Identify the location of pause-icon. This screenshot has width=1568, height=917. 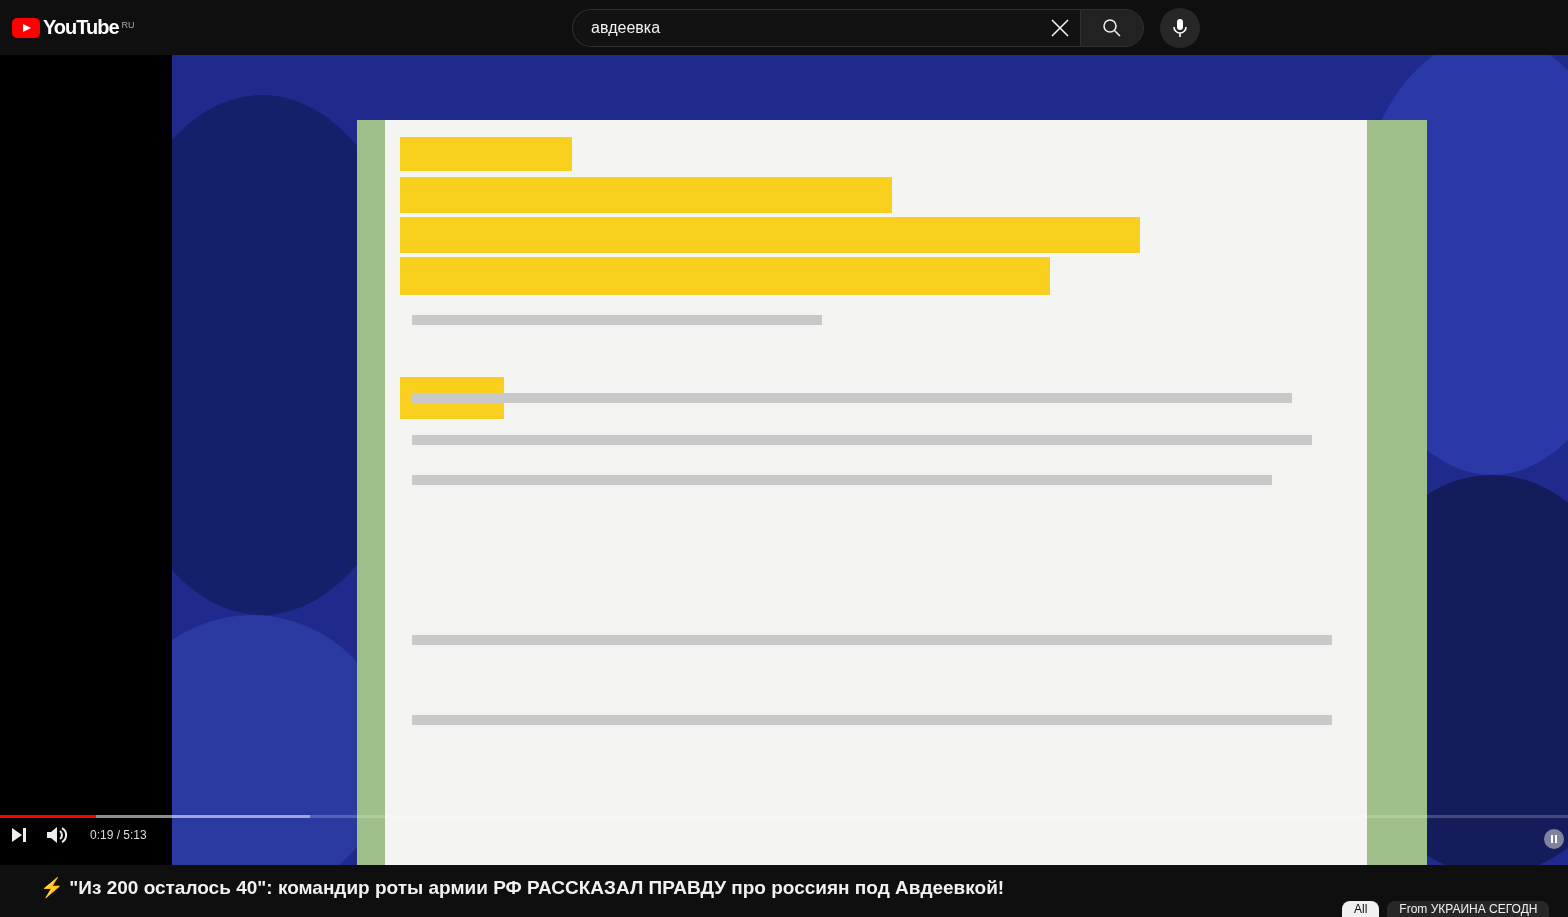
(1554, 839).